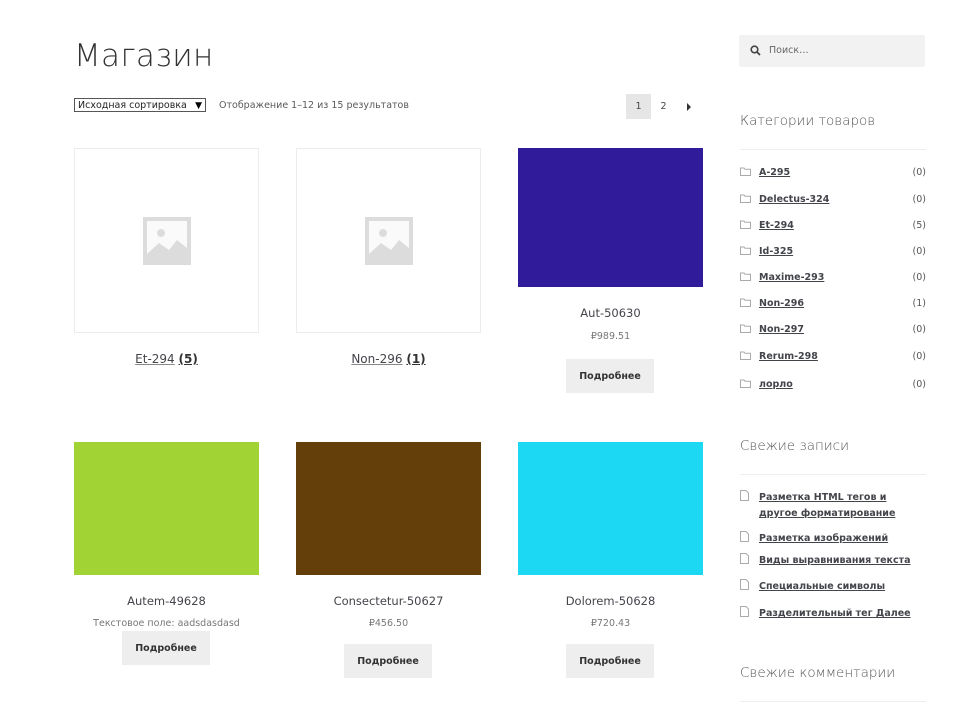 The image size is (968, 709). What do you see at coordinates (794, 199) in the screenshot?
I see `sidebar-category-label: Delectus-324` at bounding box center [794, 199].